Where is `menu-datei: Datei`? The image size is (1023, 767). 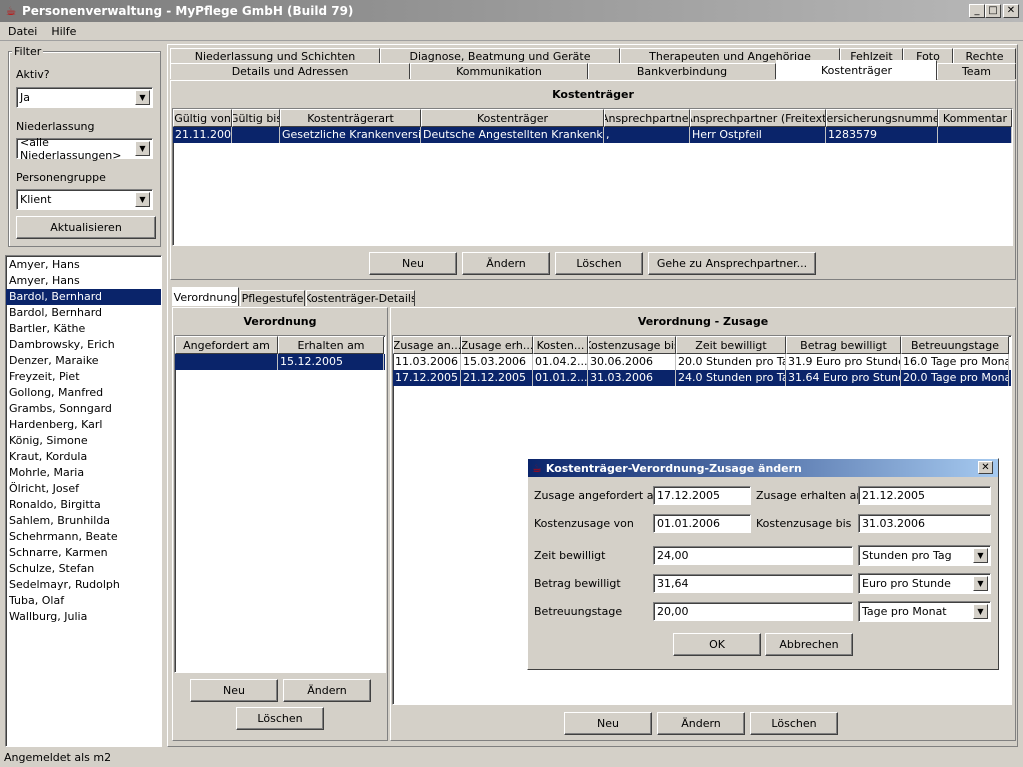
menu-datei: Datei is located at coordinates (21, 31).